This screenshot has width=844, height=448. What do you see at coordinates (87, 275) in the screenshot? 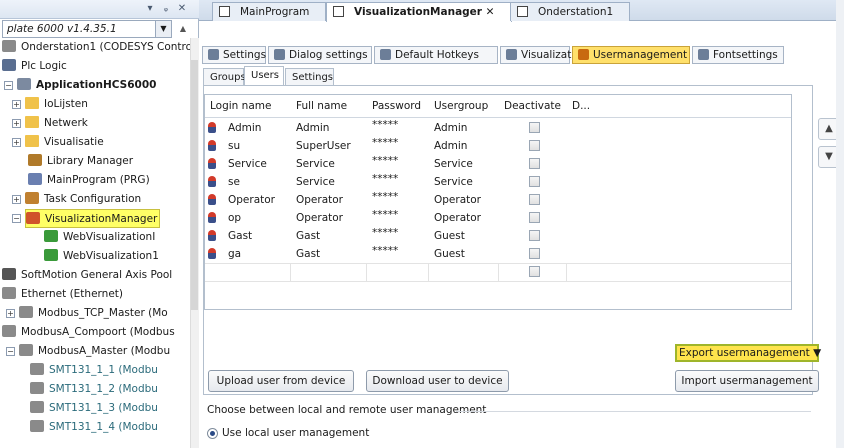
I see `tree-node: SoftMotion General Axis Pool` at bounding box center [87, 275].